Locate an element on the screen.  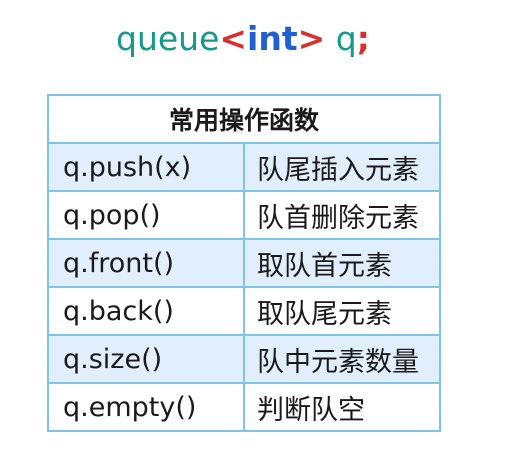
table-row: q.empty() 判断队空 is located at coordinates (244, 407).